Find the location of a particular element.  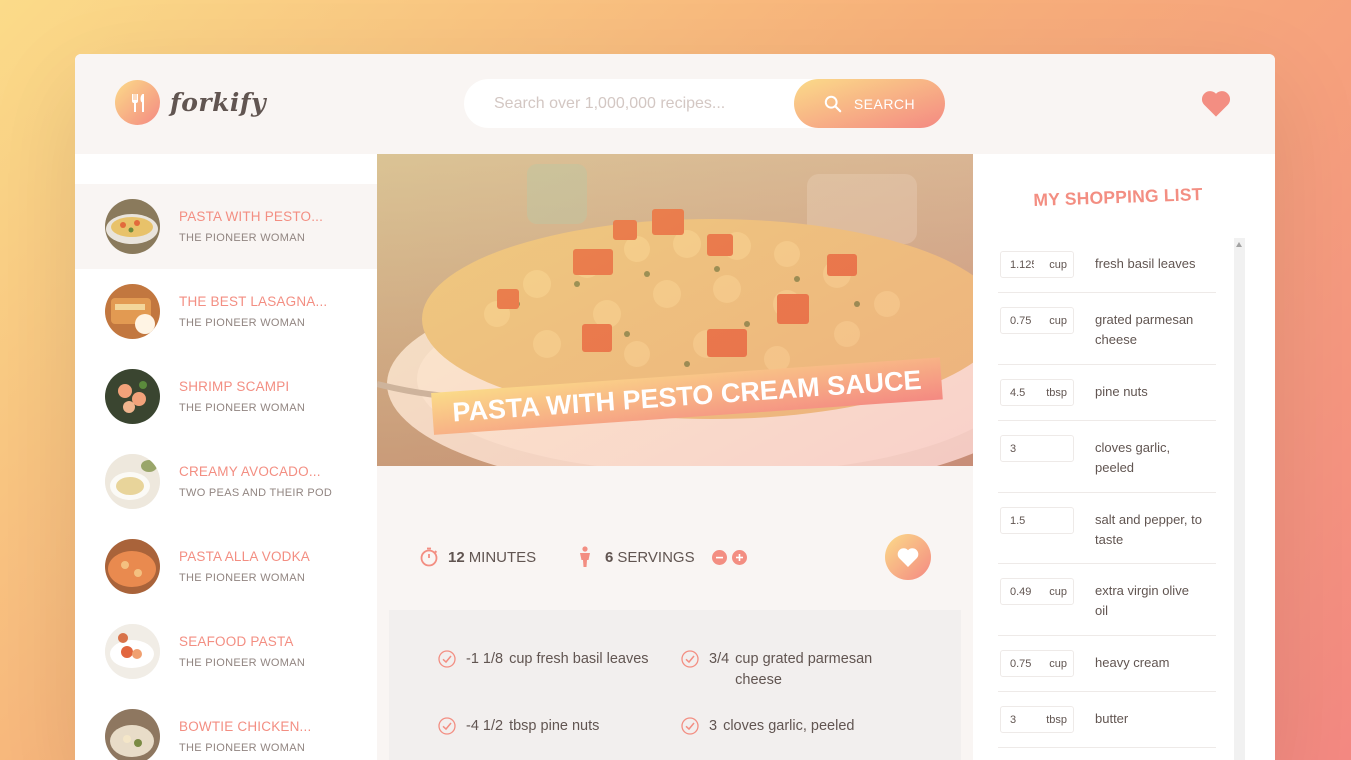

ingredient-item: 3/4 cup grated parmesan cheese is located at coordinates (796, 670).